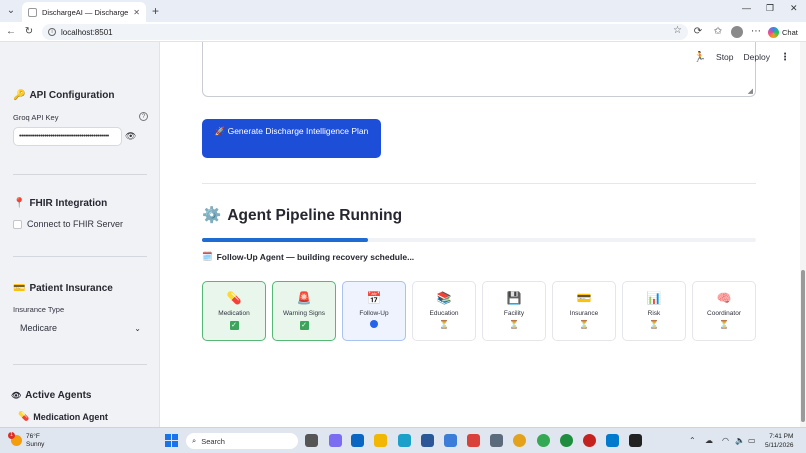  Describe the element at coordinates (496, 440) in the screenshot. I see `calculator-icon` at that location.